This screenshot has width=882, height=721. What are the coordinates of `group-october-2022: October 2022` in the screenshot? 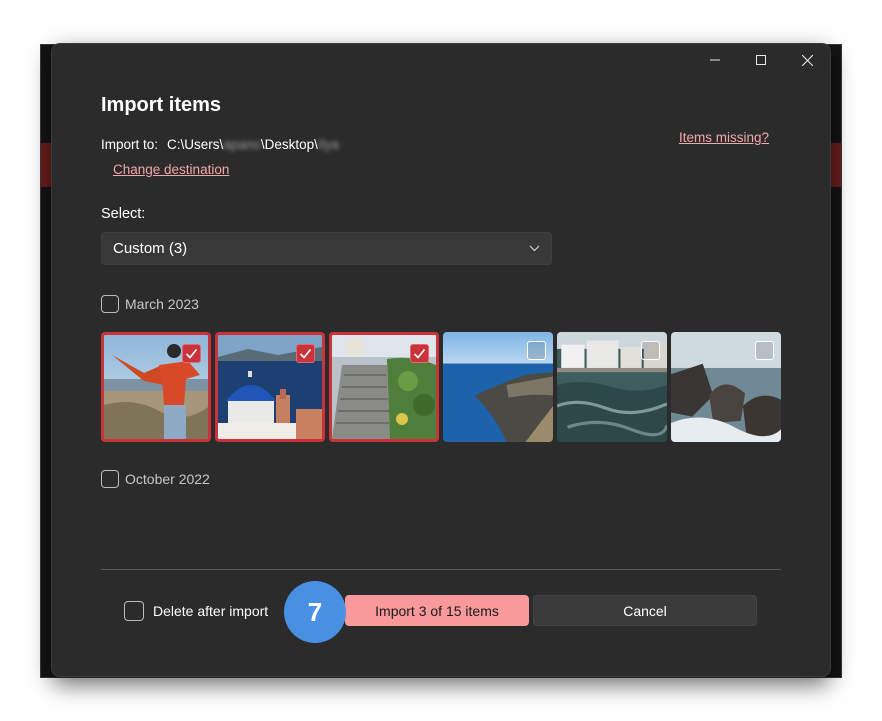 It's located at (155, 479).